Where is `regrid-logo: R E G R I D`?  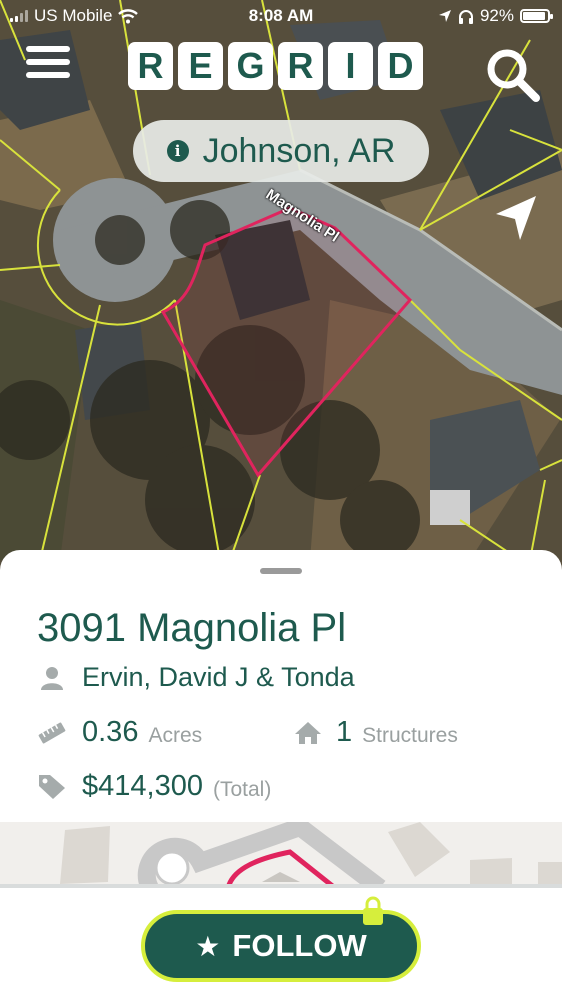 regrid-logo: R E G R I D is located at coordinates (275, 66).